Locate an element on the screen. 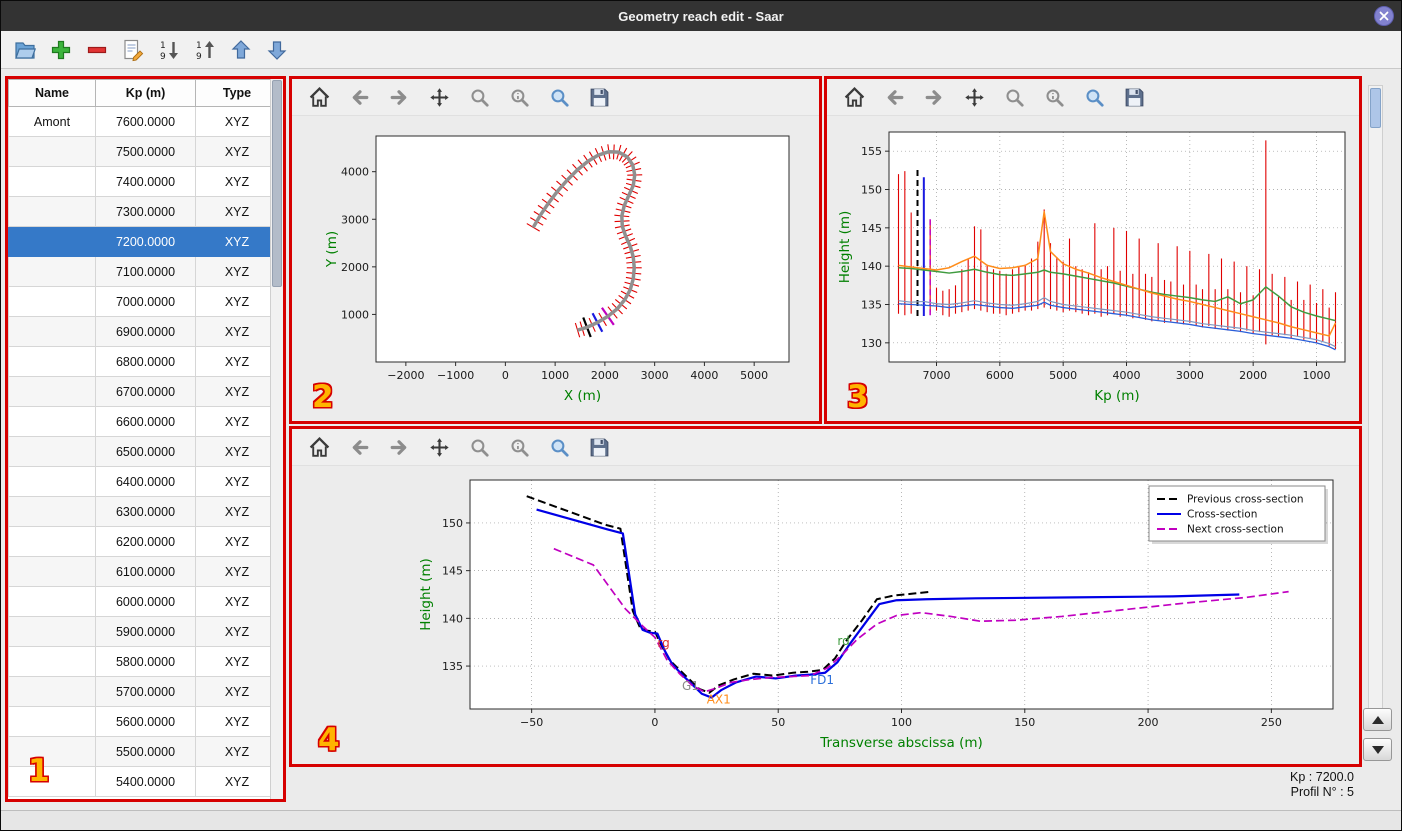 This screenshot has height=831, width=1402. table-row: 5800.0000 XYZ is located at coordinates (139, 661).